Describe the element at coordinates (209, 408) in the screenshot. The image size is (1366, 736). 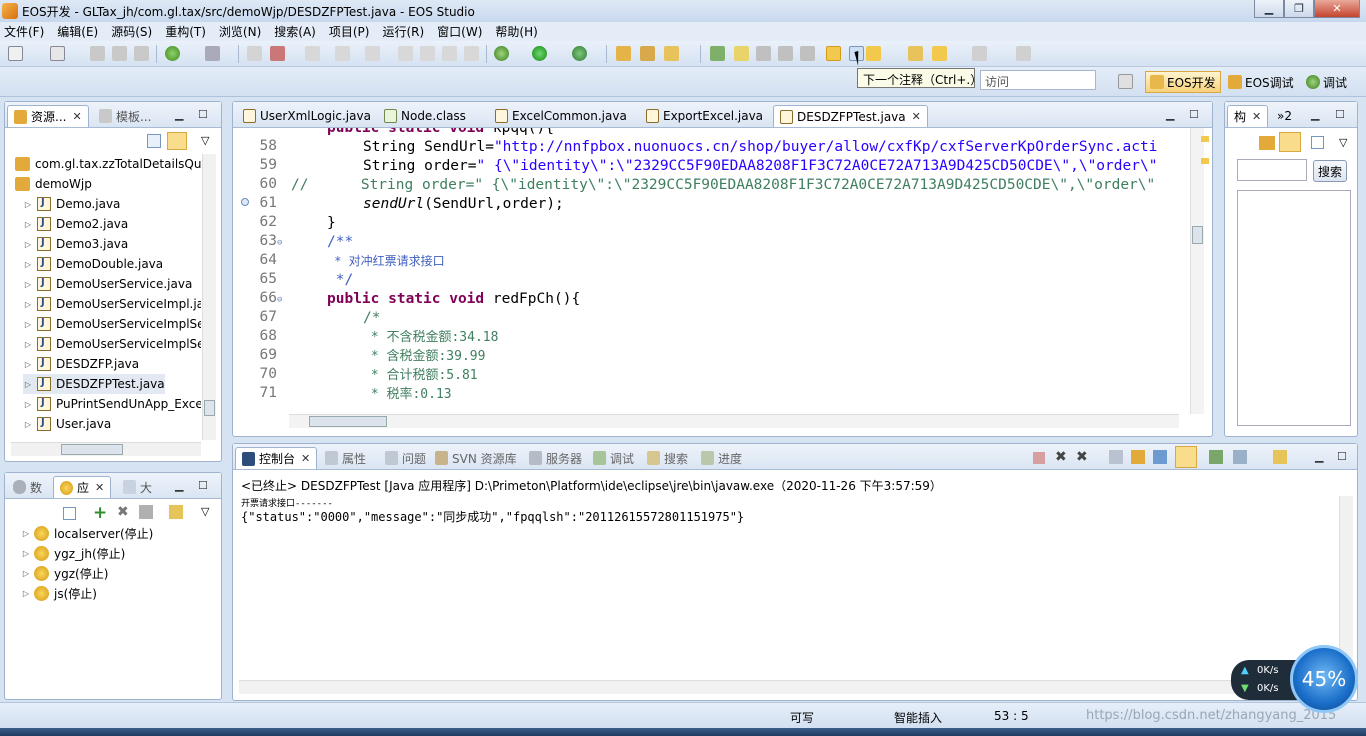
I see `explorer-vscroll-thumb` at that location.